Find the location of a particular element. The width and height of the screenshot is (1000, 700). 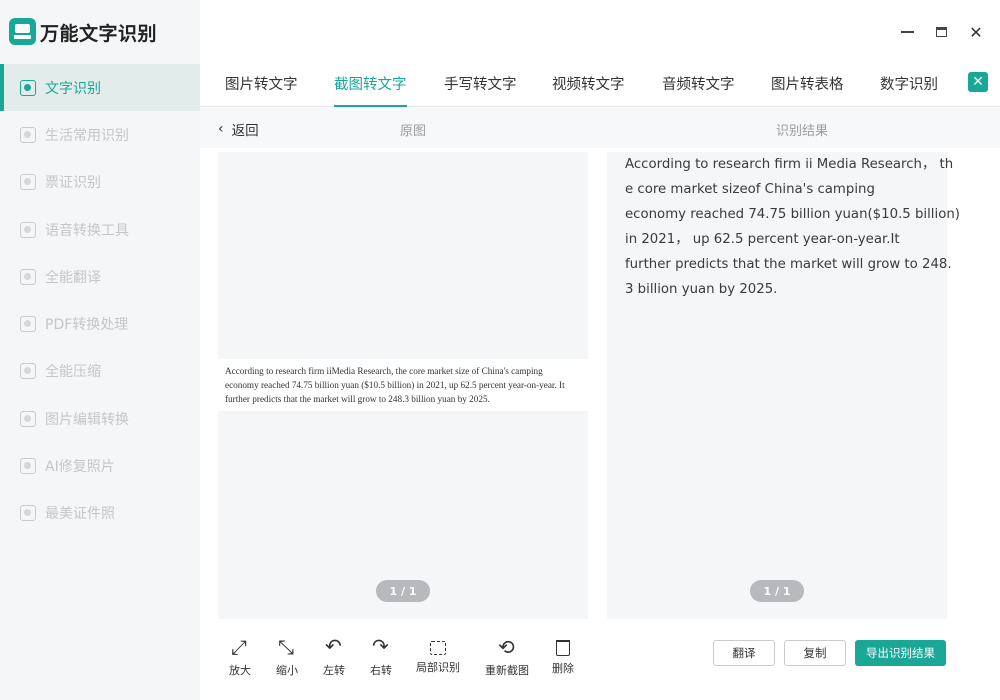

sidebar-item-label: PDF转换处理 is located at coordinates (87, 325).